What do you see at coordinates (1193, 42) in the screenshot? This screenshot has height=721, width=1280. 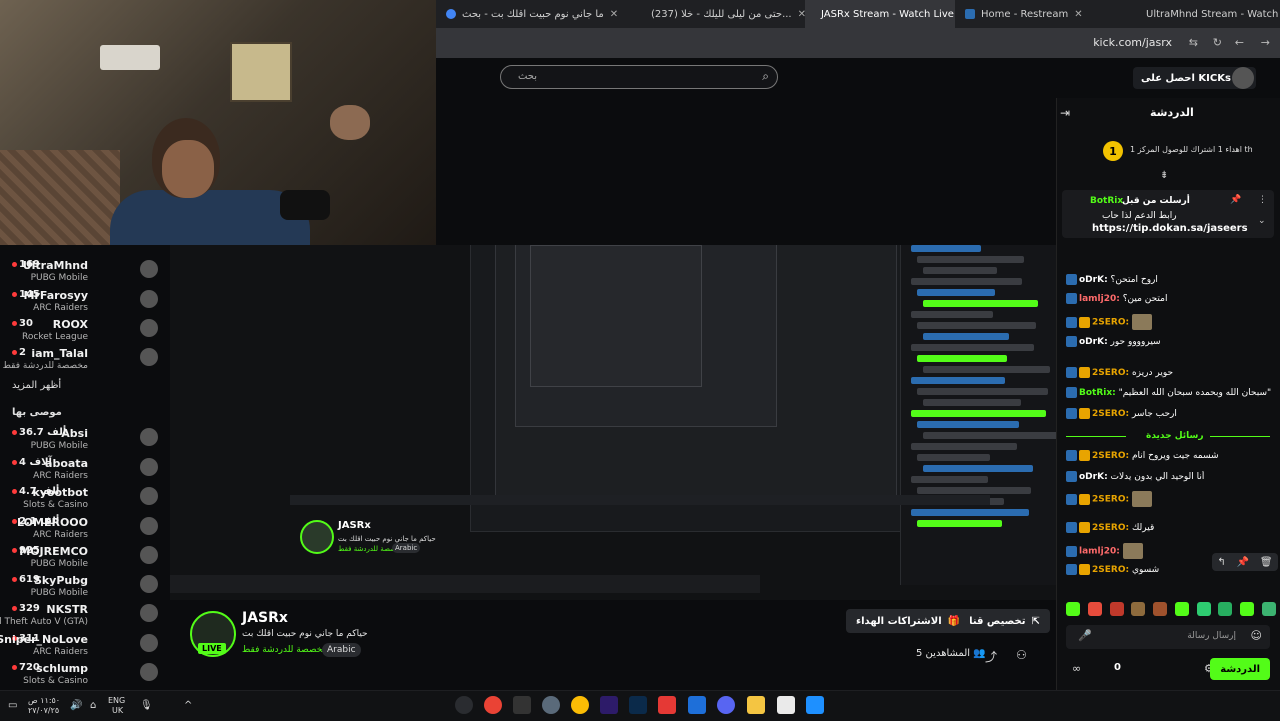 I see `tune-icon: ⇆` at bounding box center [1193, 42].